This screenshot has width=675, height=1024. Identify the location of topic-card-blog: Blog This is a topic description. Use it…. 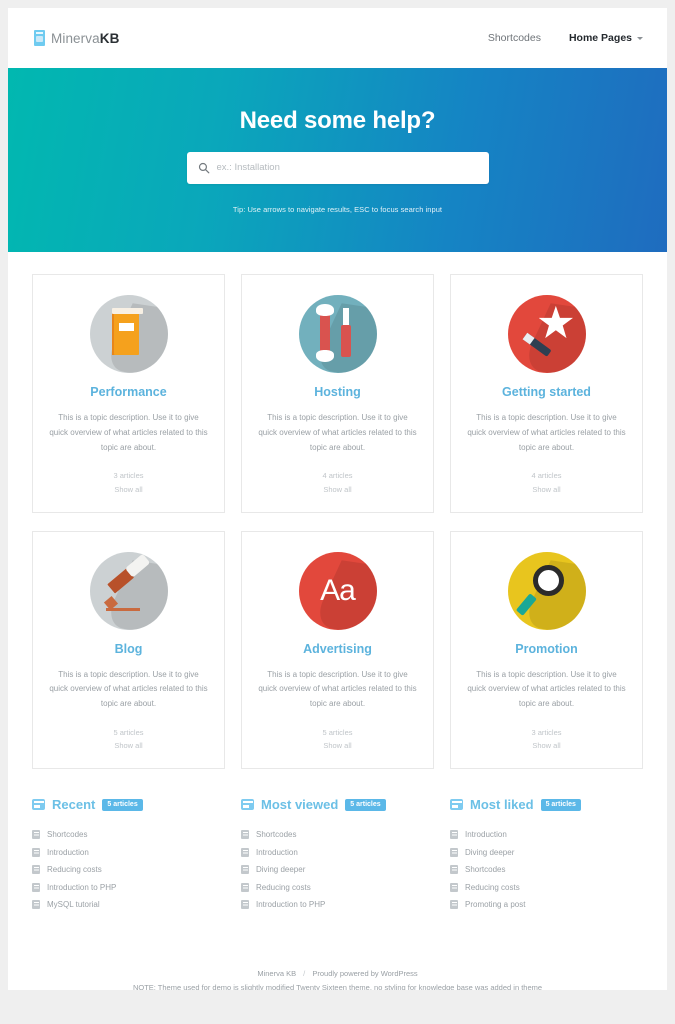
(128, 650).